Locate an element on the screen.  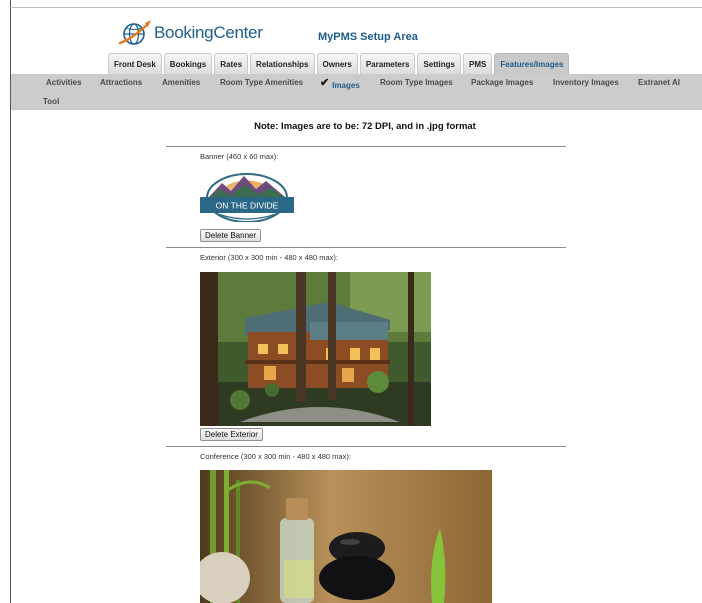
conference-image is located at coordinates (346, 536).